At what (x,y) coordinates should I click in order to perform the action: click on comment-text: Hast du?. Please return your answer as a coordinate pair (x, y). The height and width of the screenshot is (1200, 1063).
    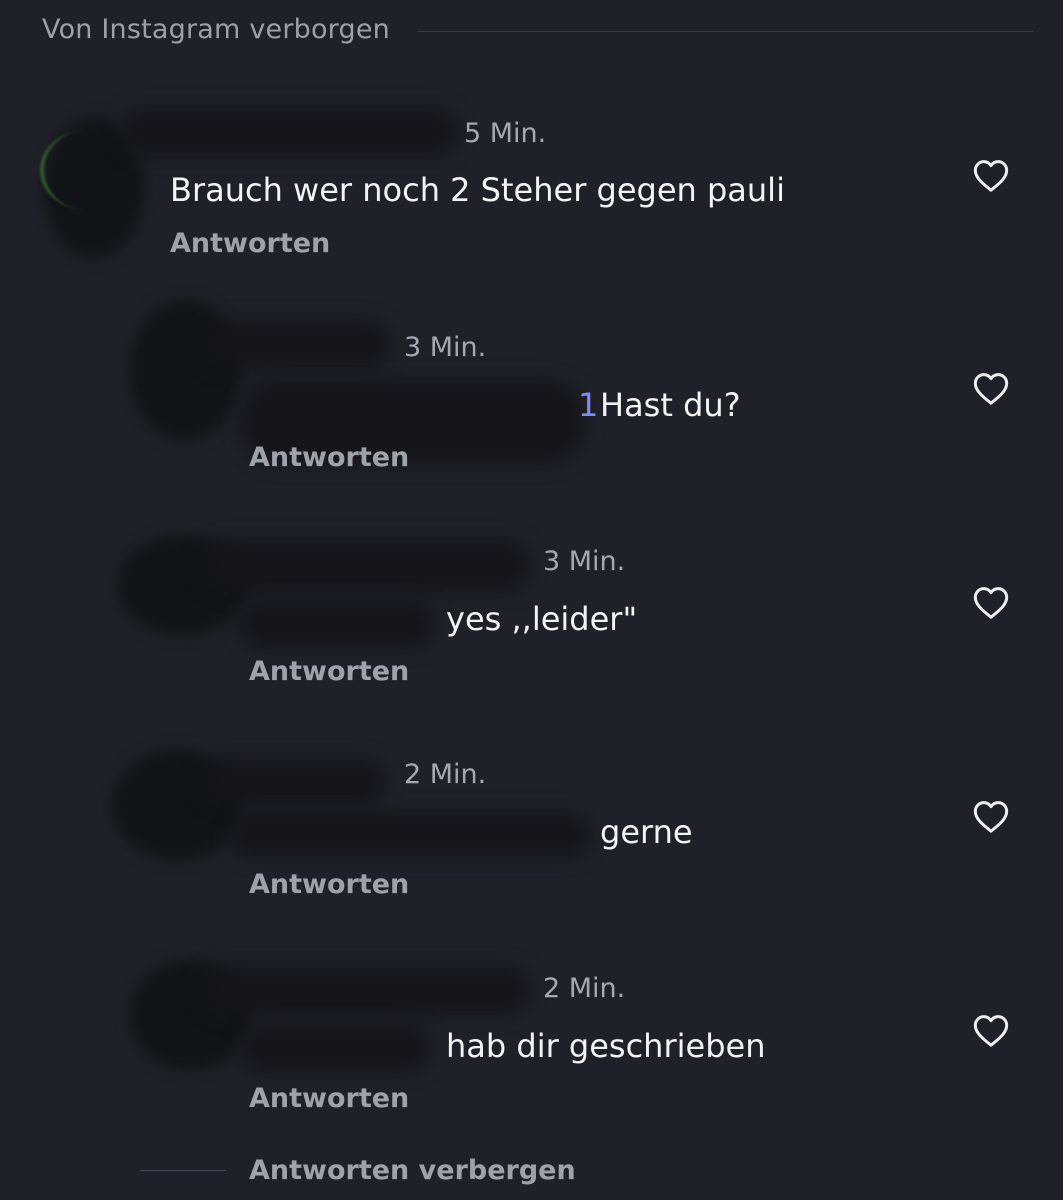
    Looking at the image, I should click on (670, 405).